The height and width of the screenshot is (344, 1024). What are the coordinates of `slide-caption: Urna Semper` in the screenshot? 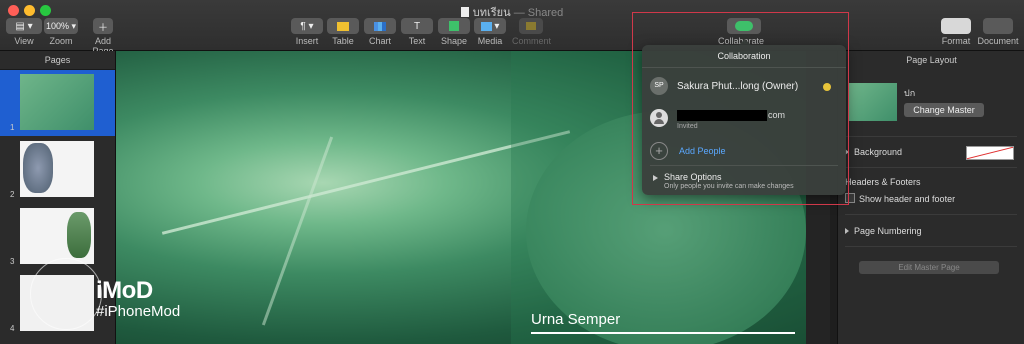 It's located at (575, 319).